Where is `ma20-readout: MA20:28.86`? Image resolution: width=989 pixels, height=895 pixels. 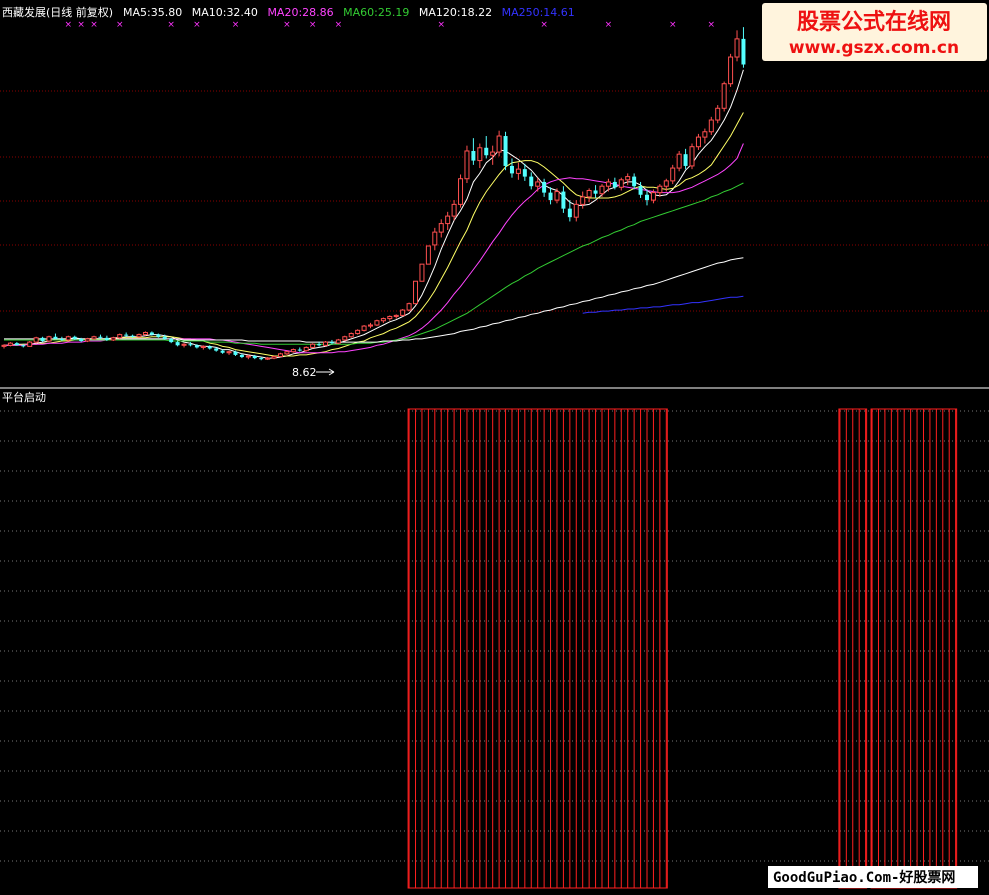 ma20-readout: MA20:28.86 is located at coordinates (300, 12).